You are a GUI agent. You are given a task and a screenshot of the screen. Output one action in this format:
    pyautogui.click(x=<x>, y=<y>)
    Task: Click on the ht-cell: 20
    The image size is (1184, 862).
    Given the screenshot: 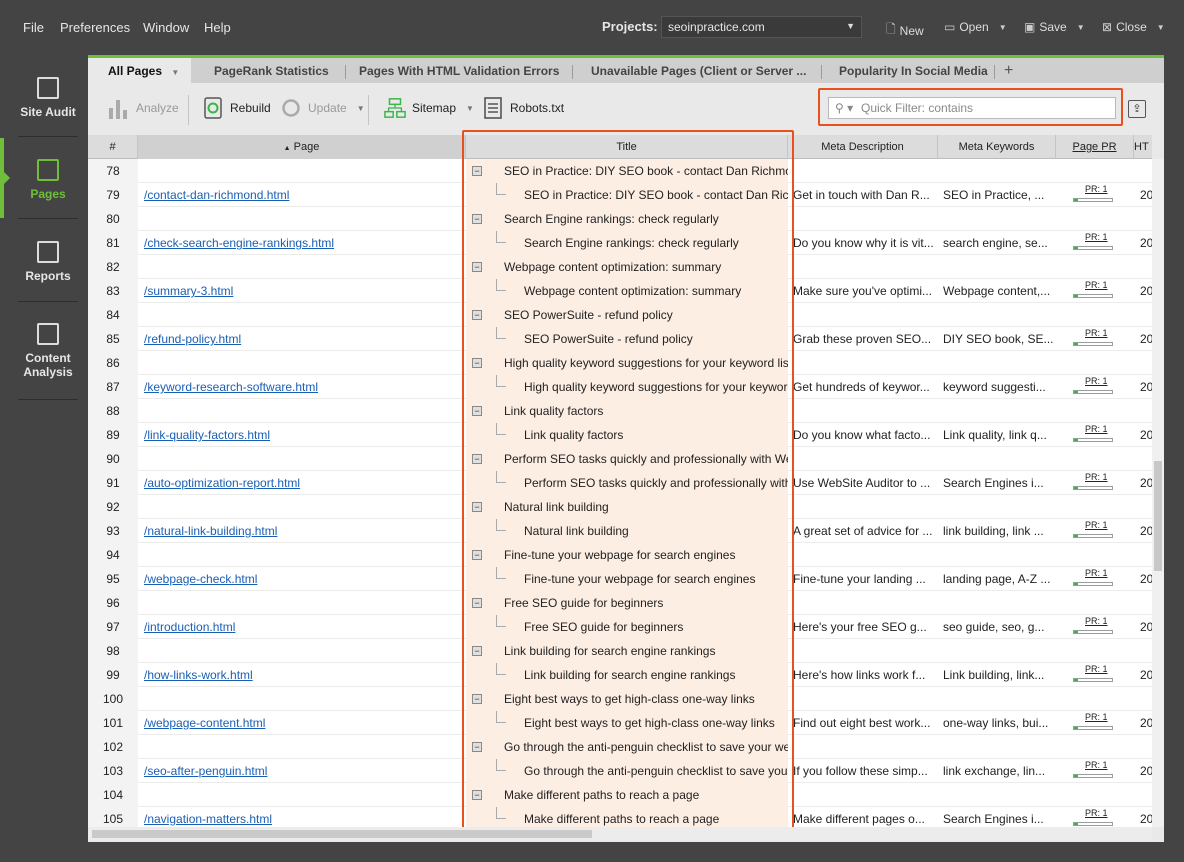 What is the action you would take?
    pyautogui.click(x=1146, y=243)
    